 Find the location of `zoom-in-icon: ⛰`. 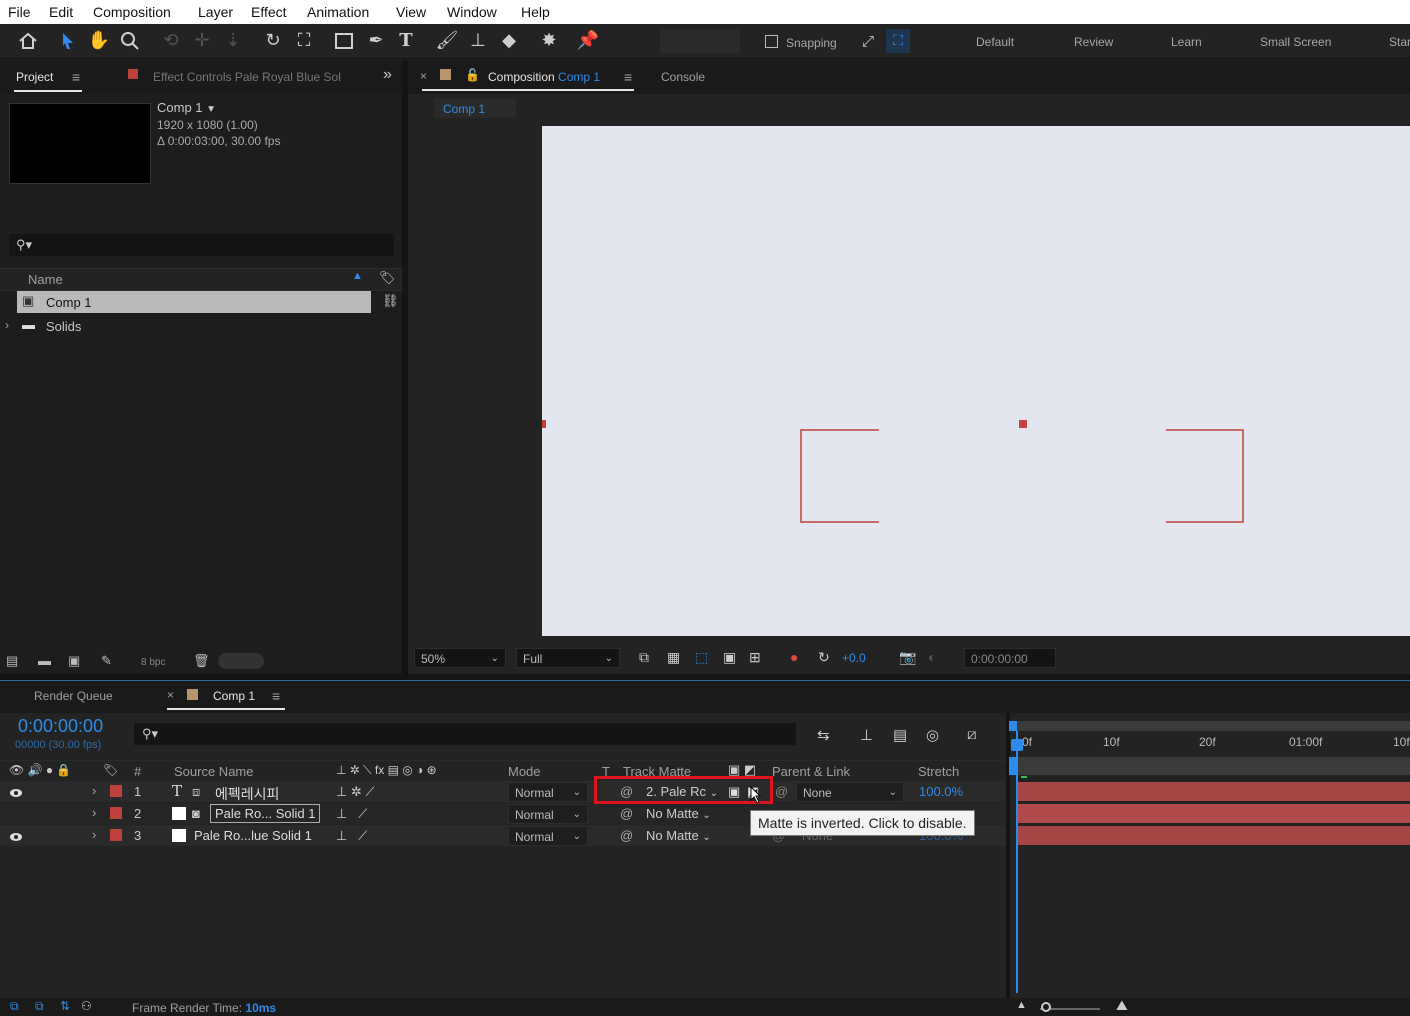

zoom-in-icon: ⛰ is located at coordinates (1122, 1005).